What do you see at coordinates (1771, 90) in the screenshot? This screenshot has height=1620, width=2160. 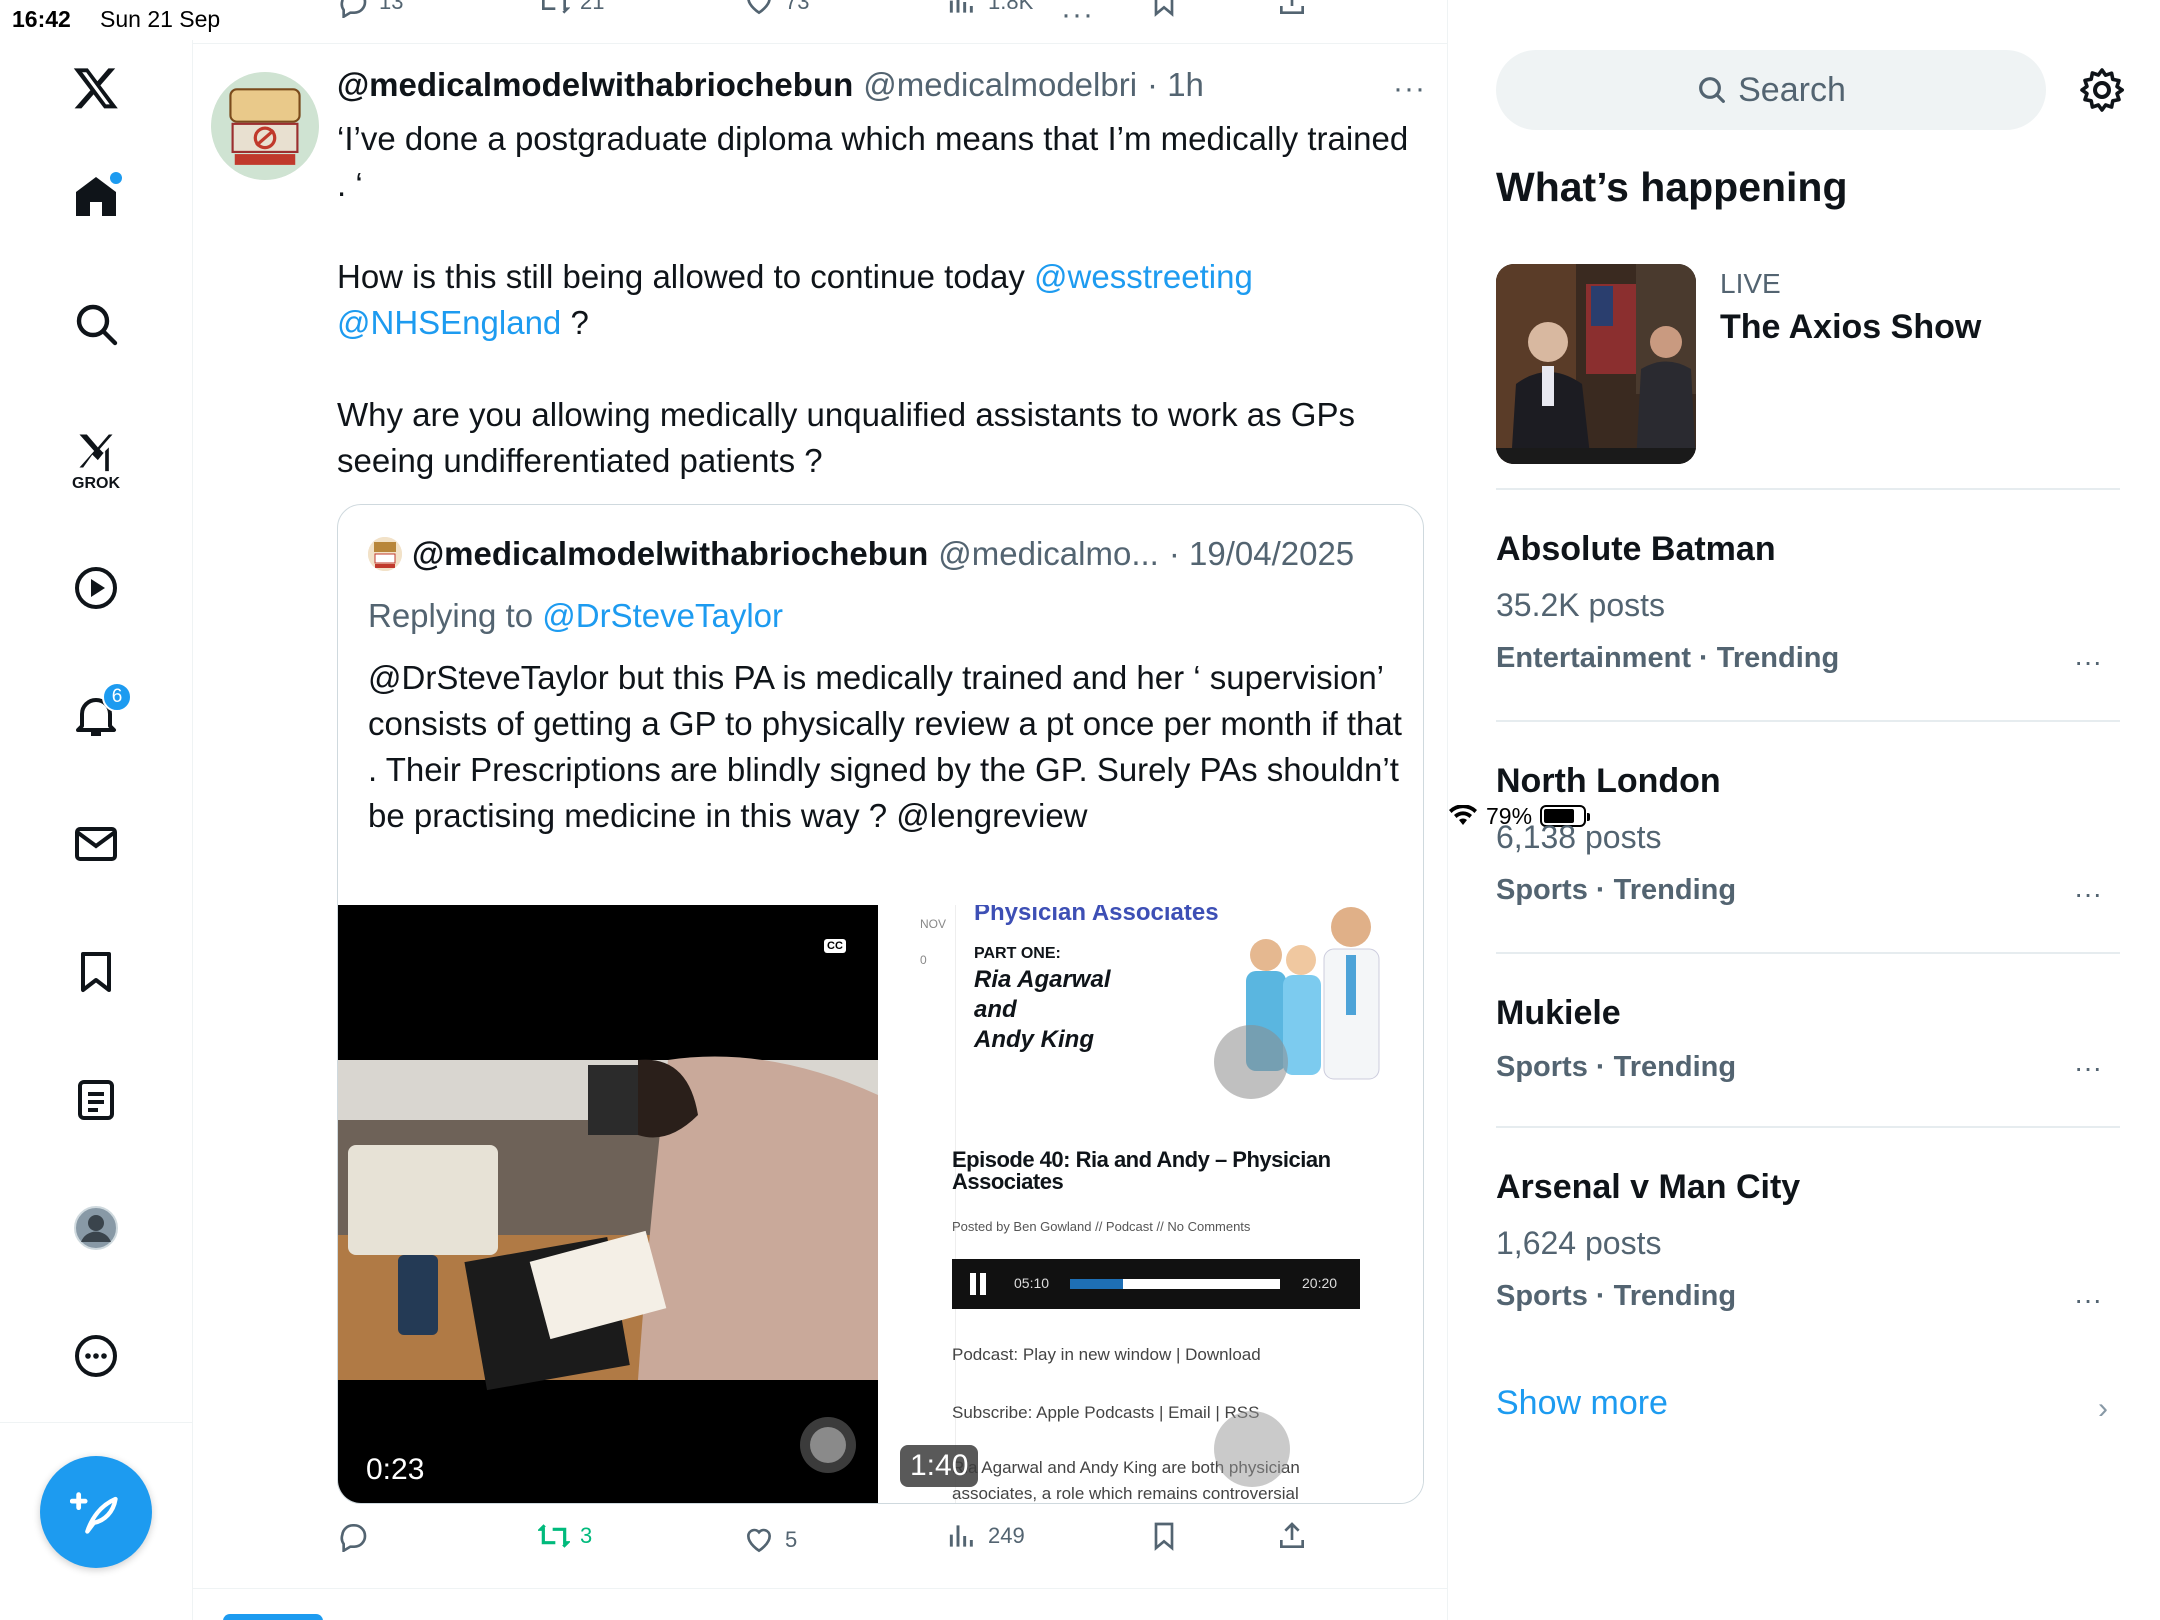 I see `search-input: Search` at bounding box center [1771, 90].